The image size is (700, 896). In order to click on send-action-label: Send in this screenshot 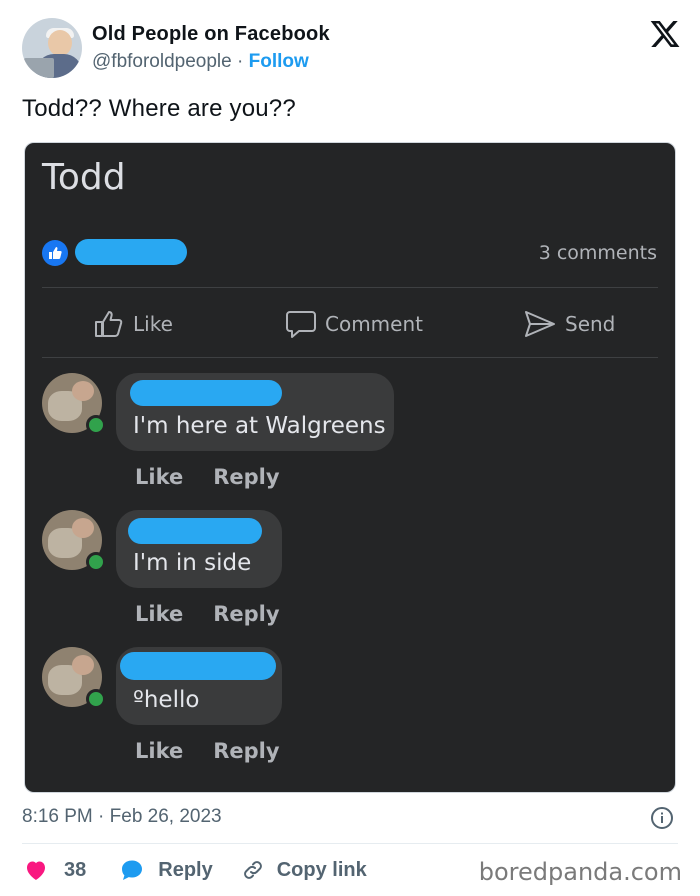, I will do `click(590, 324)`.